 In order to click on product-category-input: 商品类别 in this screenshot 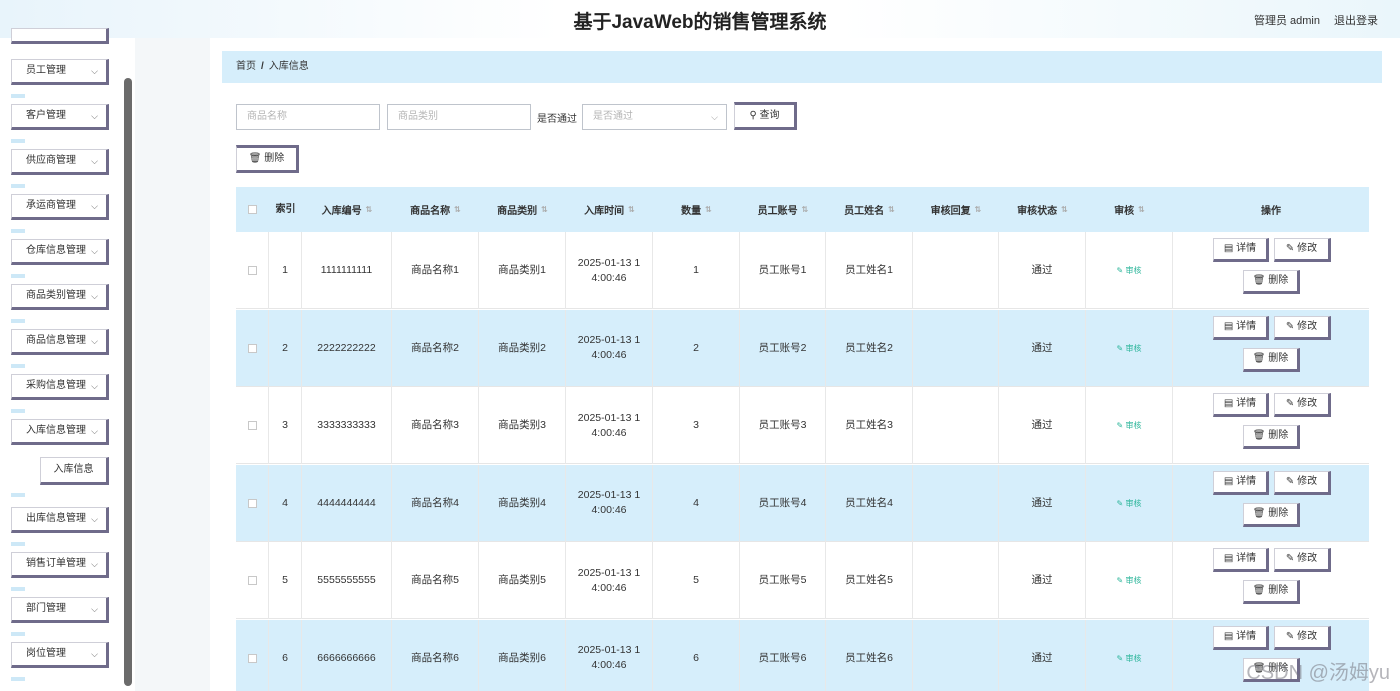, I will do `click(459, 117)`.